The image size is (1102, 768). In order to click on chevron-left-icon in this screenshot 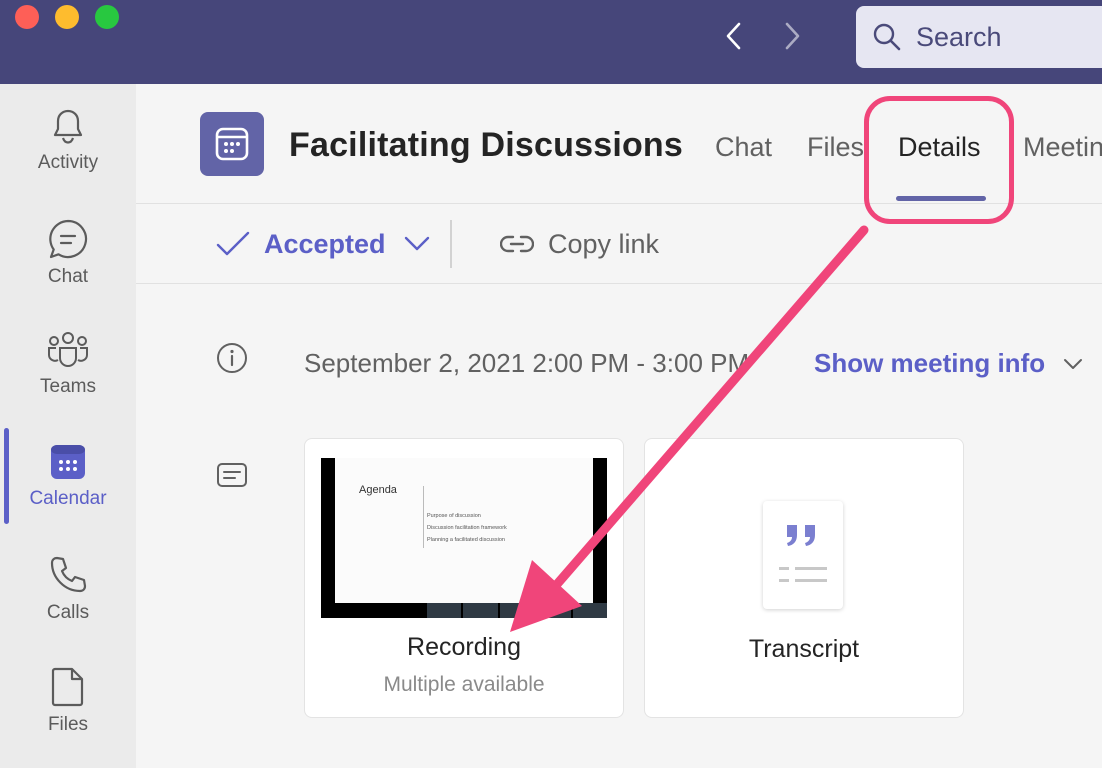, I will do `click(733, 36)`.